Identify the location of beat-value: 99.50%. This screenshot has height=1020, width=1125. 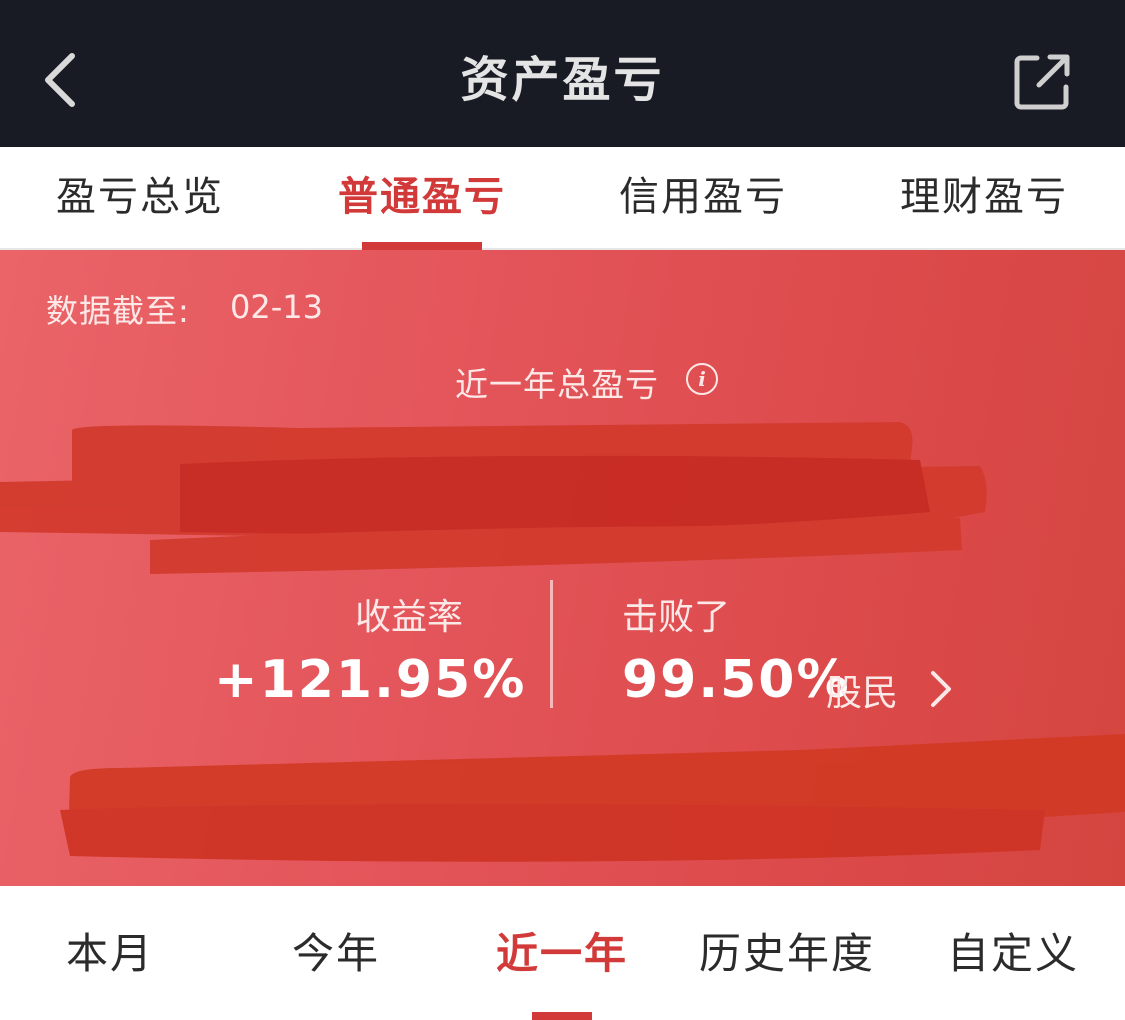
(736, 680).